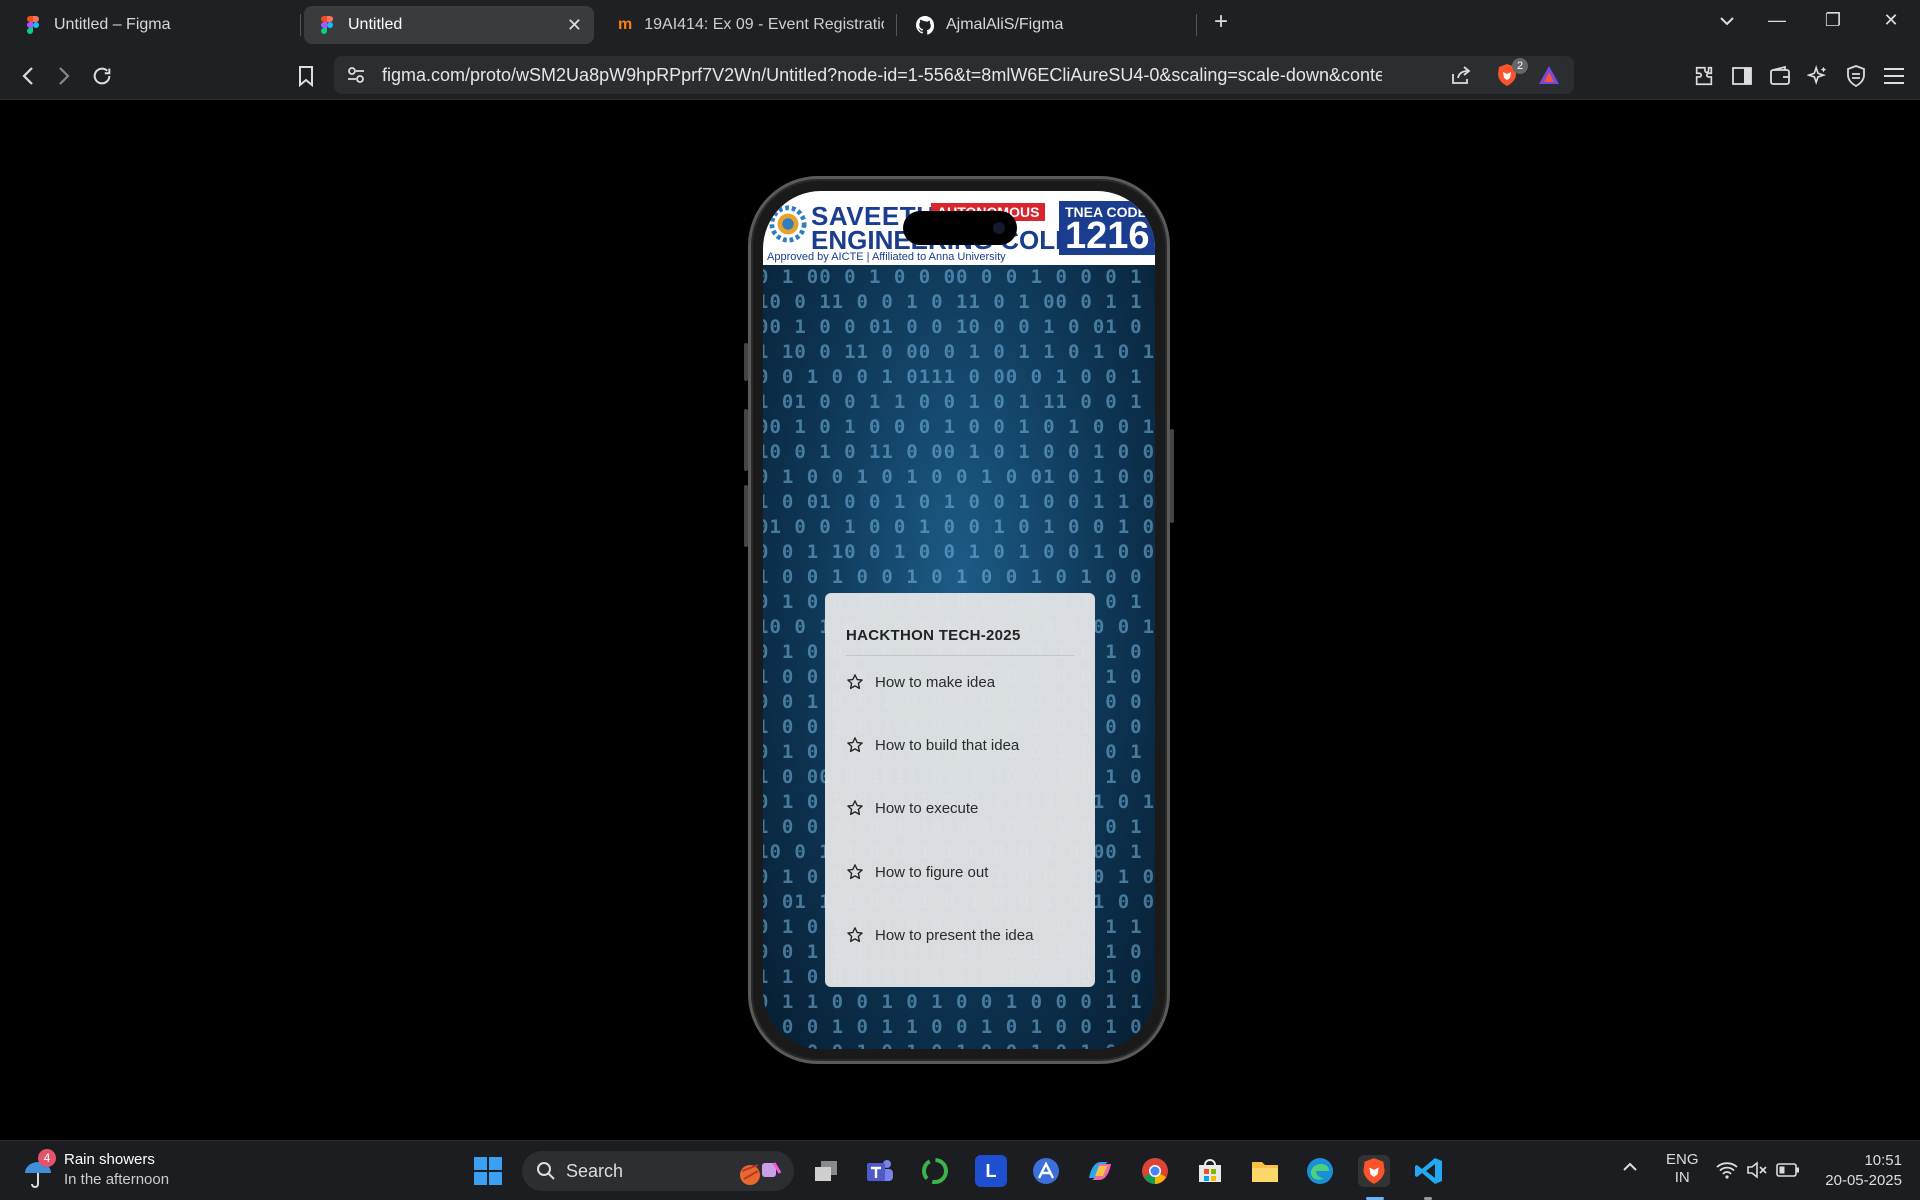 The height and width of the screenshot is (1200, 1920). What do you see at coordinates (1727, 20) in the screenshot?
I see `tab-search-chevron-icon` at bounding box center [1727, 20].